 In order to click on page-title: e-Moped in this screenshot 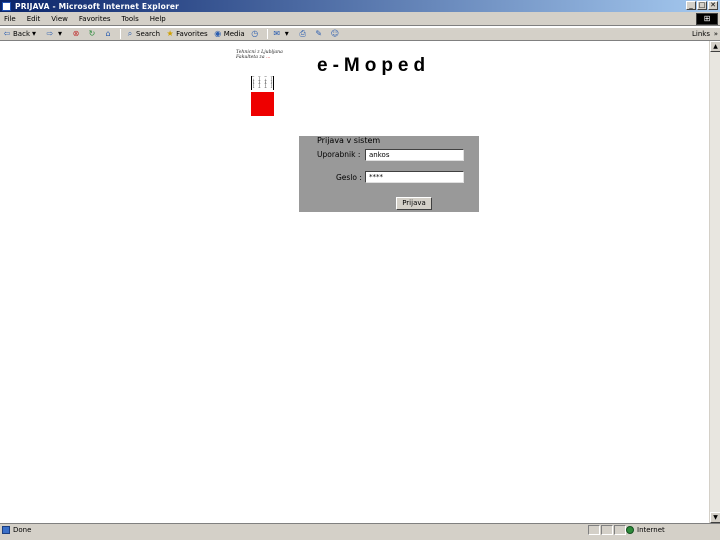, I will do `click(374, 65)`.